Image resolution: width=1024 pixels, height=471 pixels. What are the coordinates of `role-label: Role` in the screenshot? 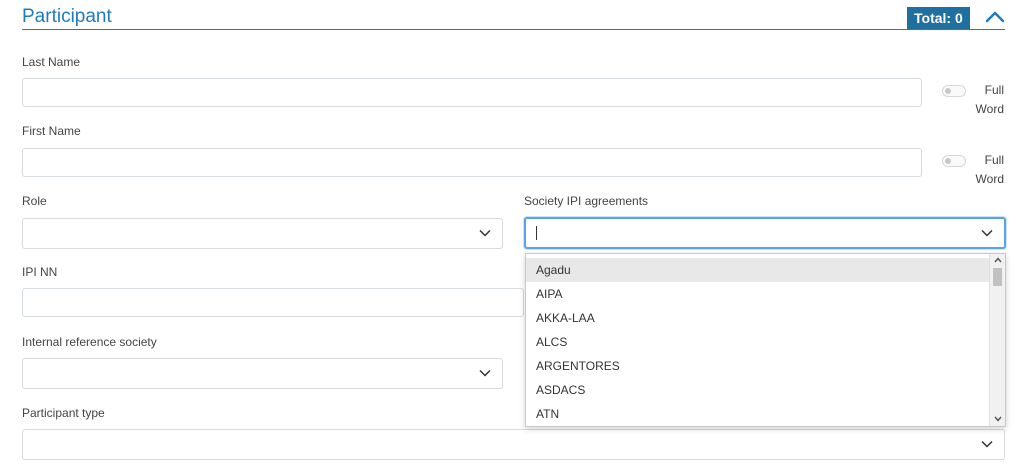 It's located at (34, 201).